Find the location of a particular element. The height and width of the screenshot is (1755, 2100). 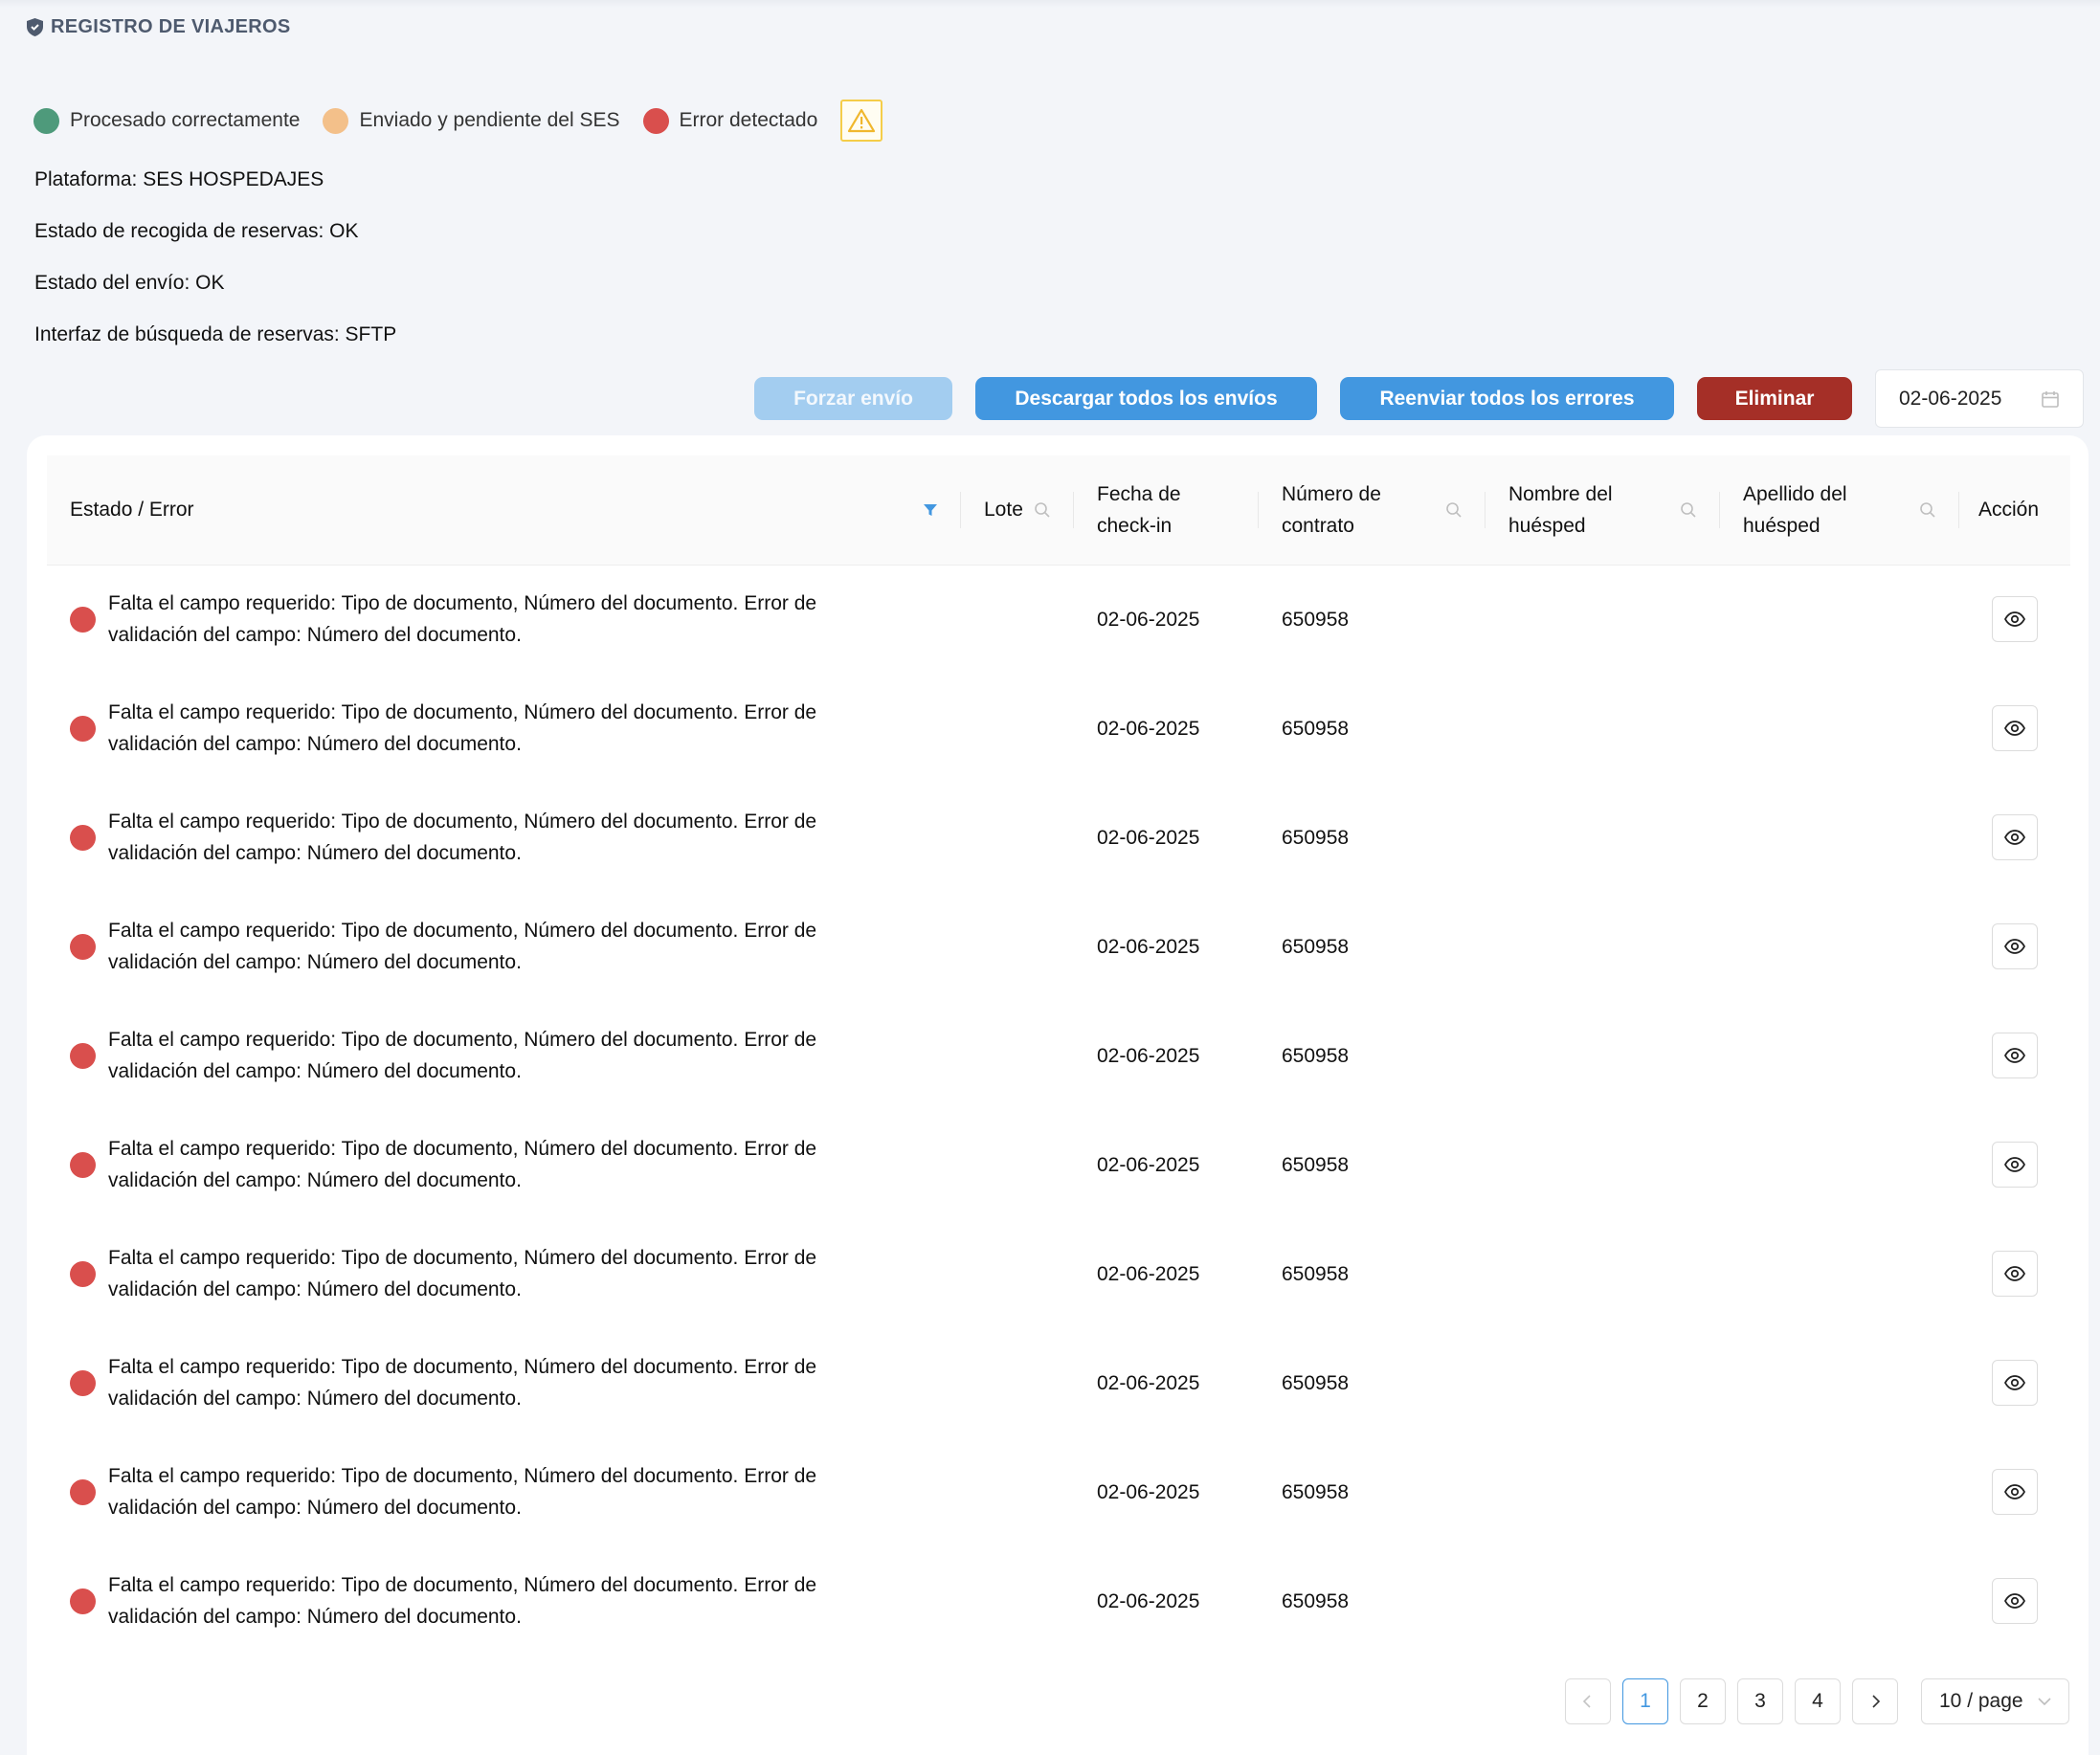

column-label-guest-name: Nombre del huésped is located at coordinates (1560, 510).